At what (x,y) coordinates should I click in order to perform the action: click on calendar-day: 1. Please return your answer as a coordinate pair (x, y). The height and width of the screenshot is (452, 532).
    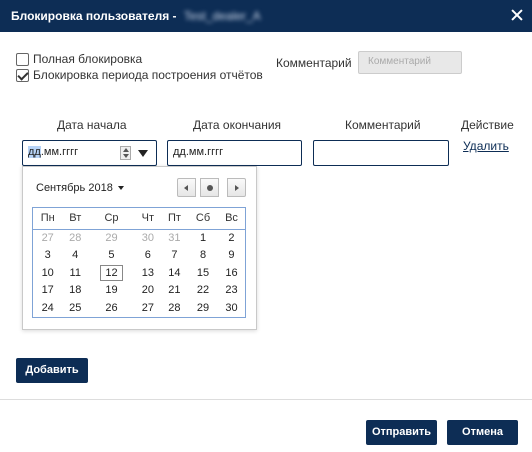
    Looking at the image, I should click on (203, 238).